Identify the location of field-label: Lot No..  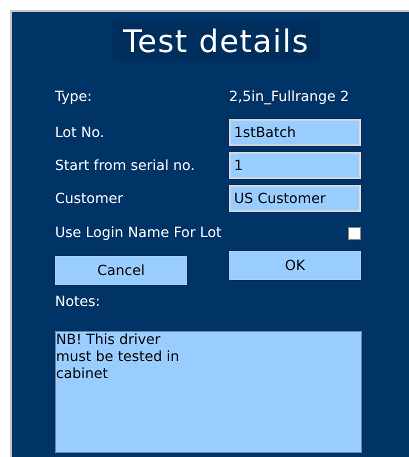
(80, 132).